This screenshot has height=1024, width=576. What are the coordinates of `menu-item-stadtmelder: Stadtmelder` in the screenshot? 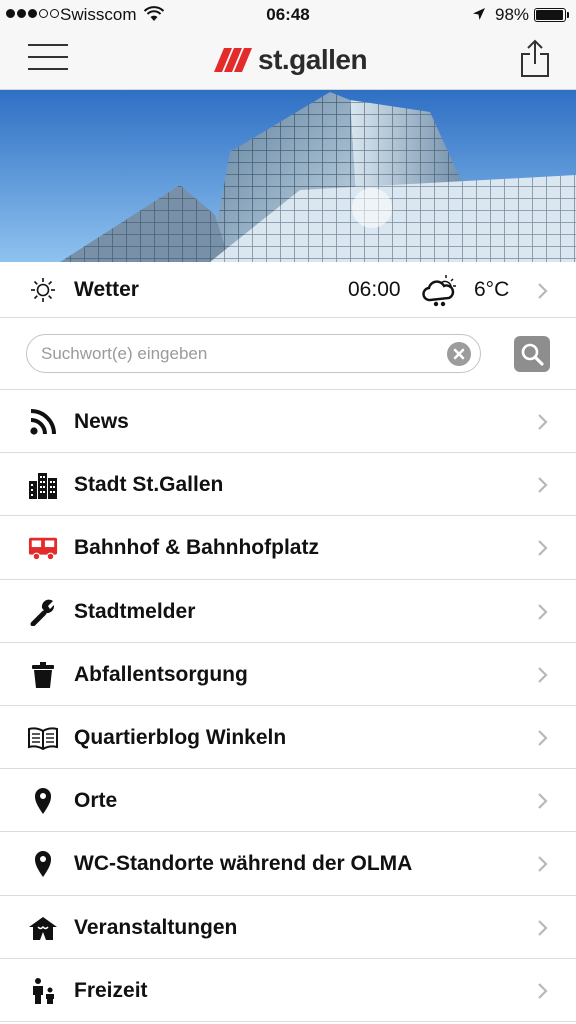 It's located at (288, 611).